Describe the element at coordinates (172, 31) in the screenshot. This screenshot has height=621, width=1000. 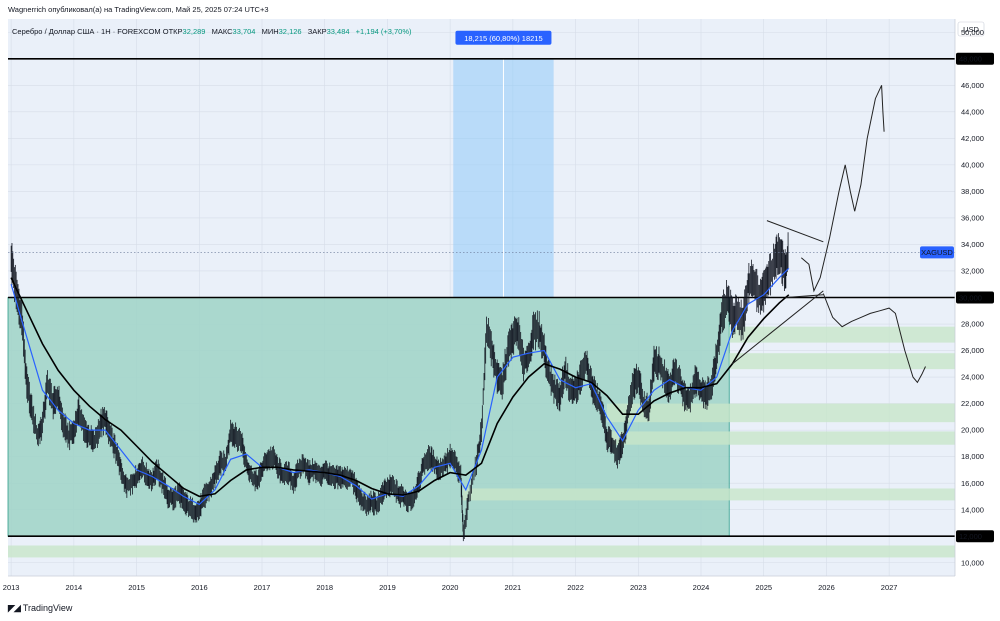
I see `open-label: ОТКР` at that location.